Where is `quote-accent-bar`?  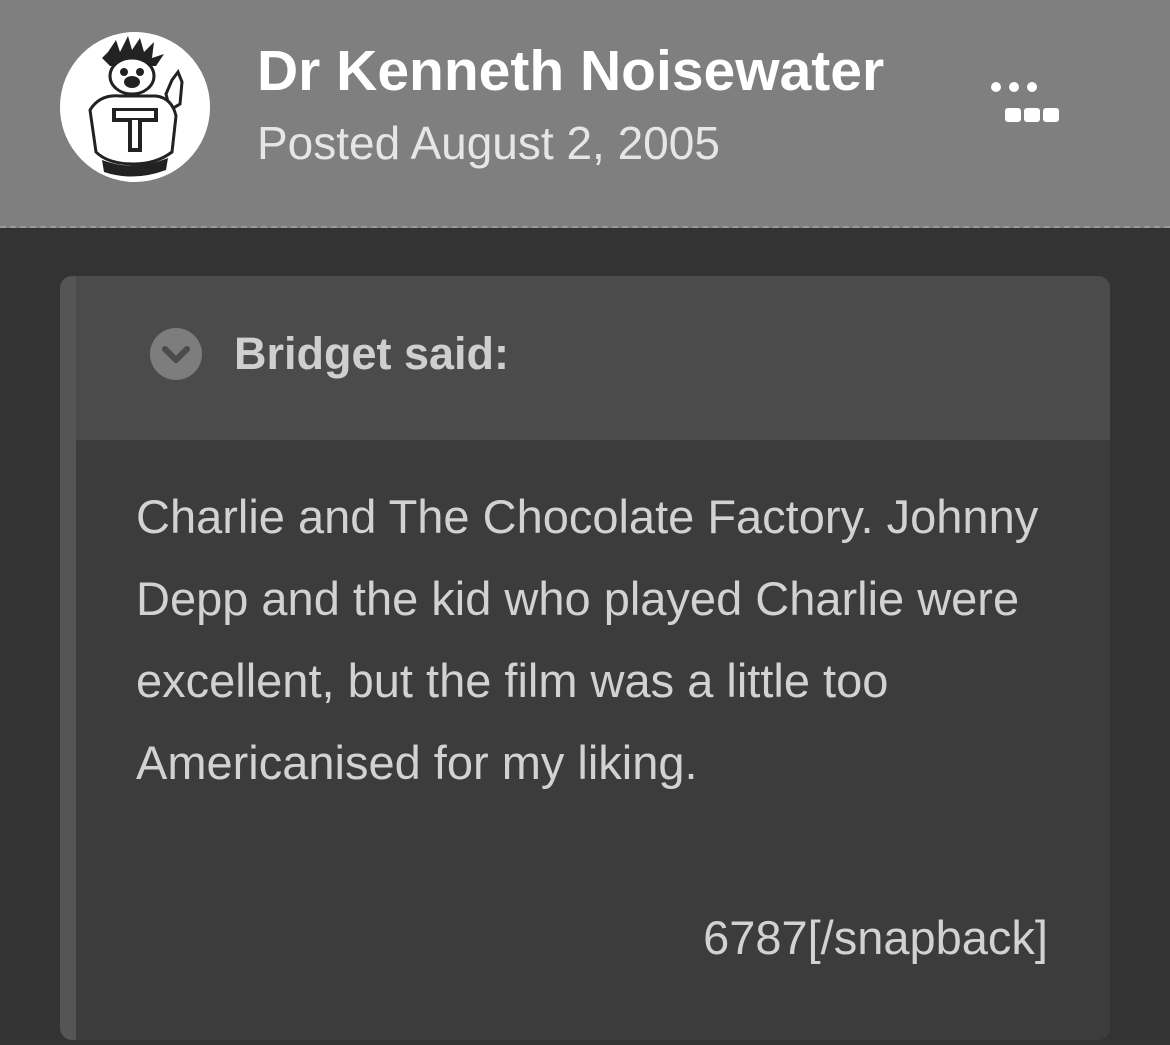 quote-accent-bar is located at coordinates (68, 658).